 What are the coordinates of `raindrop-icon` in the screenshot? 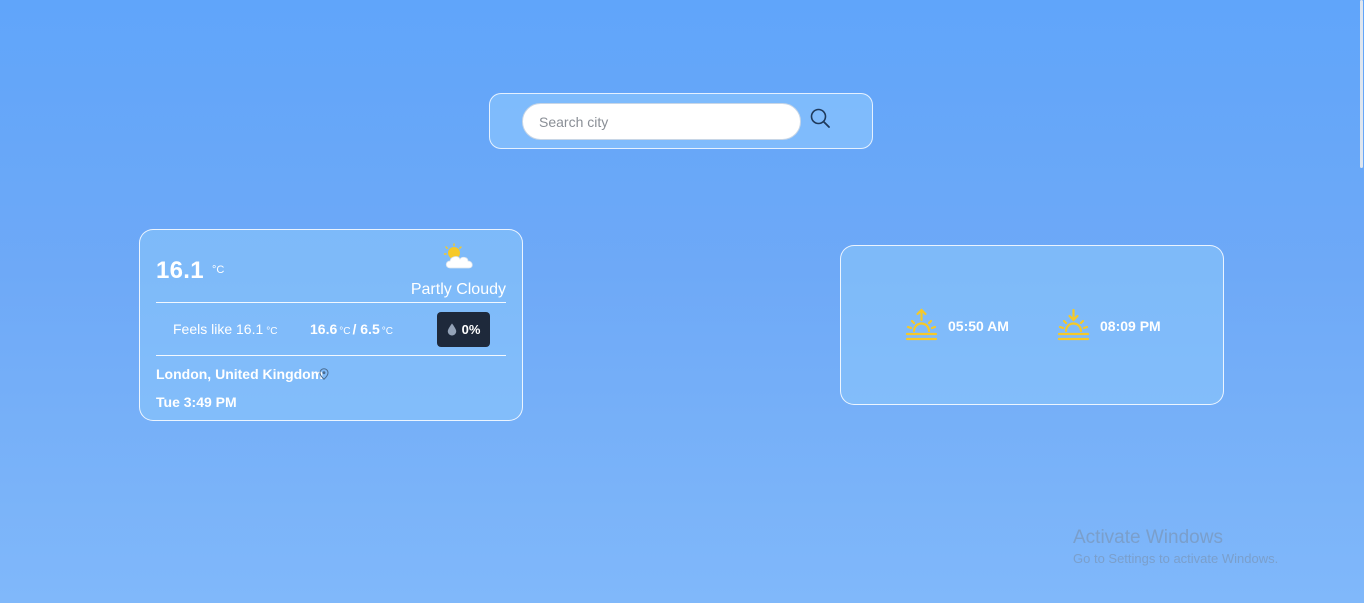 It's located at (451, 329).